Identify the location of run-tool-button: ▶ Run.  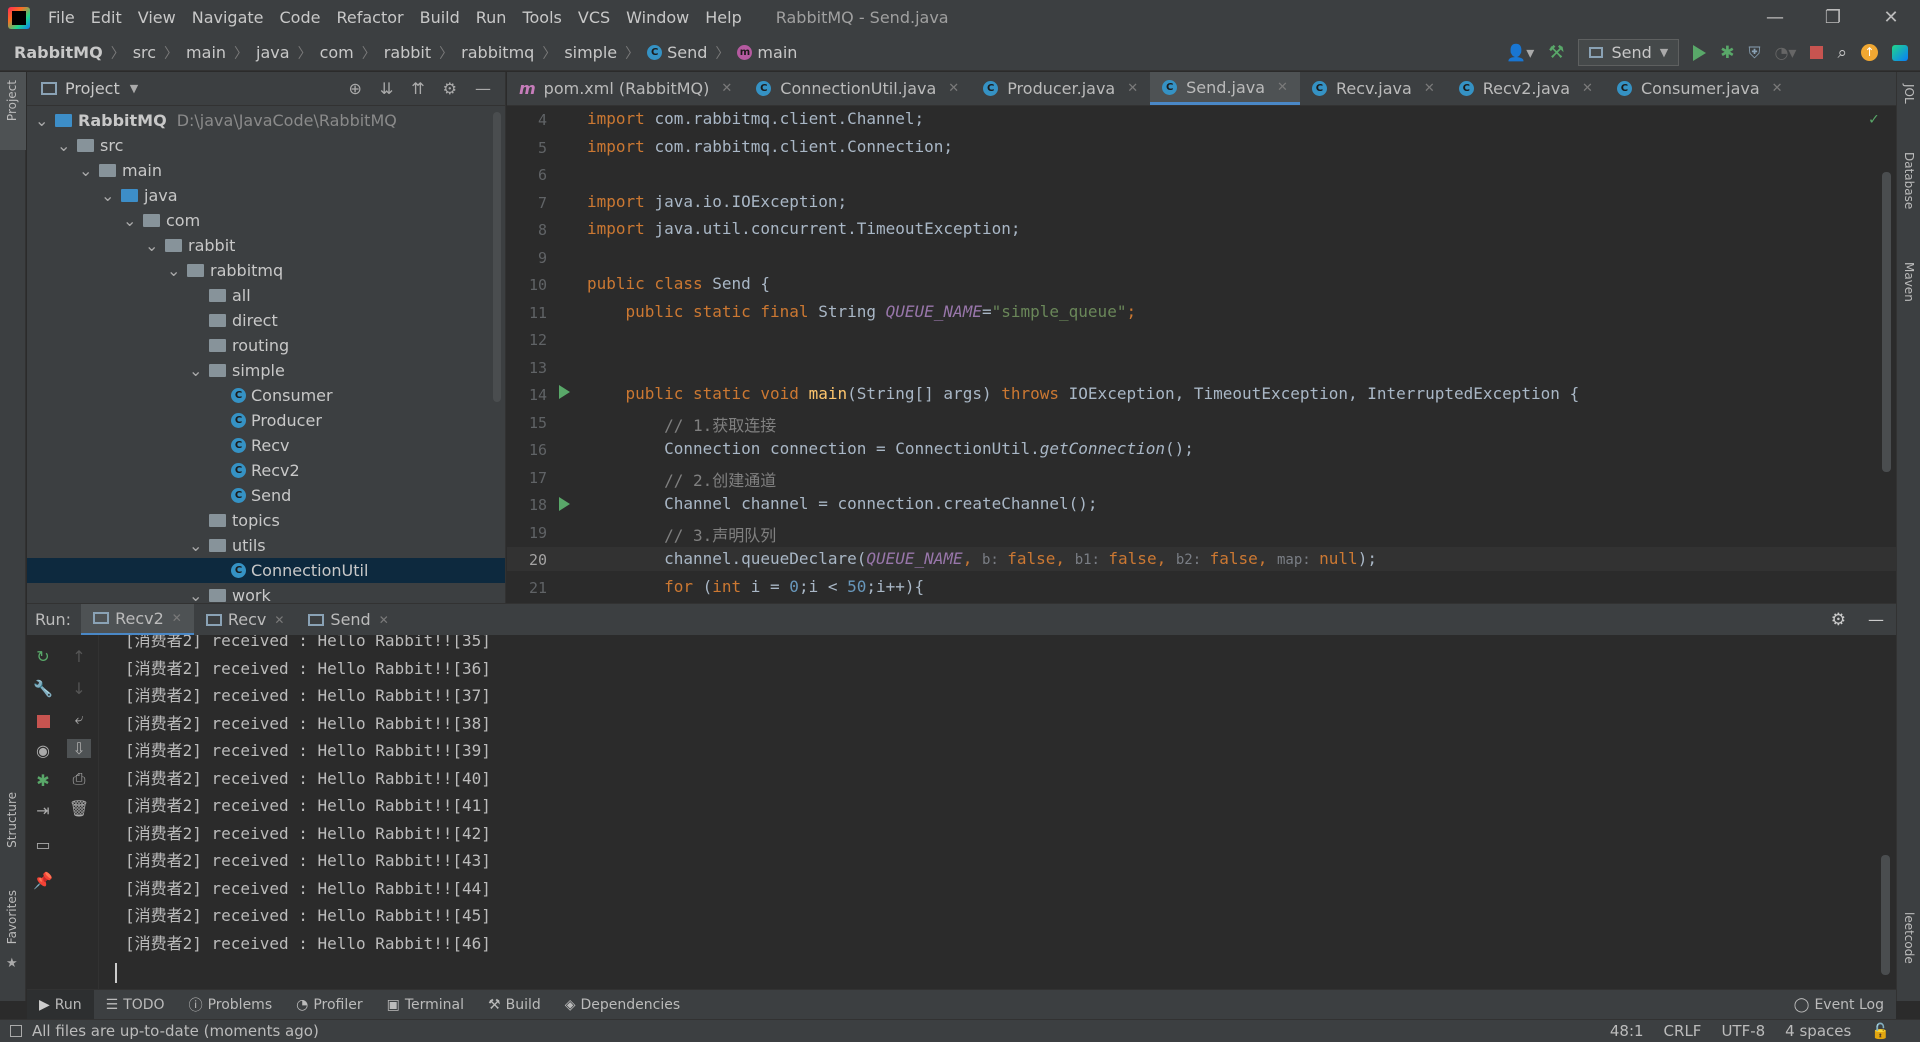
(60, 1004).